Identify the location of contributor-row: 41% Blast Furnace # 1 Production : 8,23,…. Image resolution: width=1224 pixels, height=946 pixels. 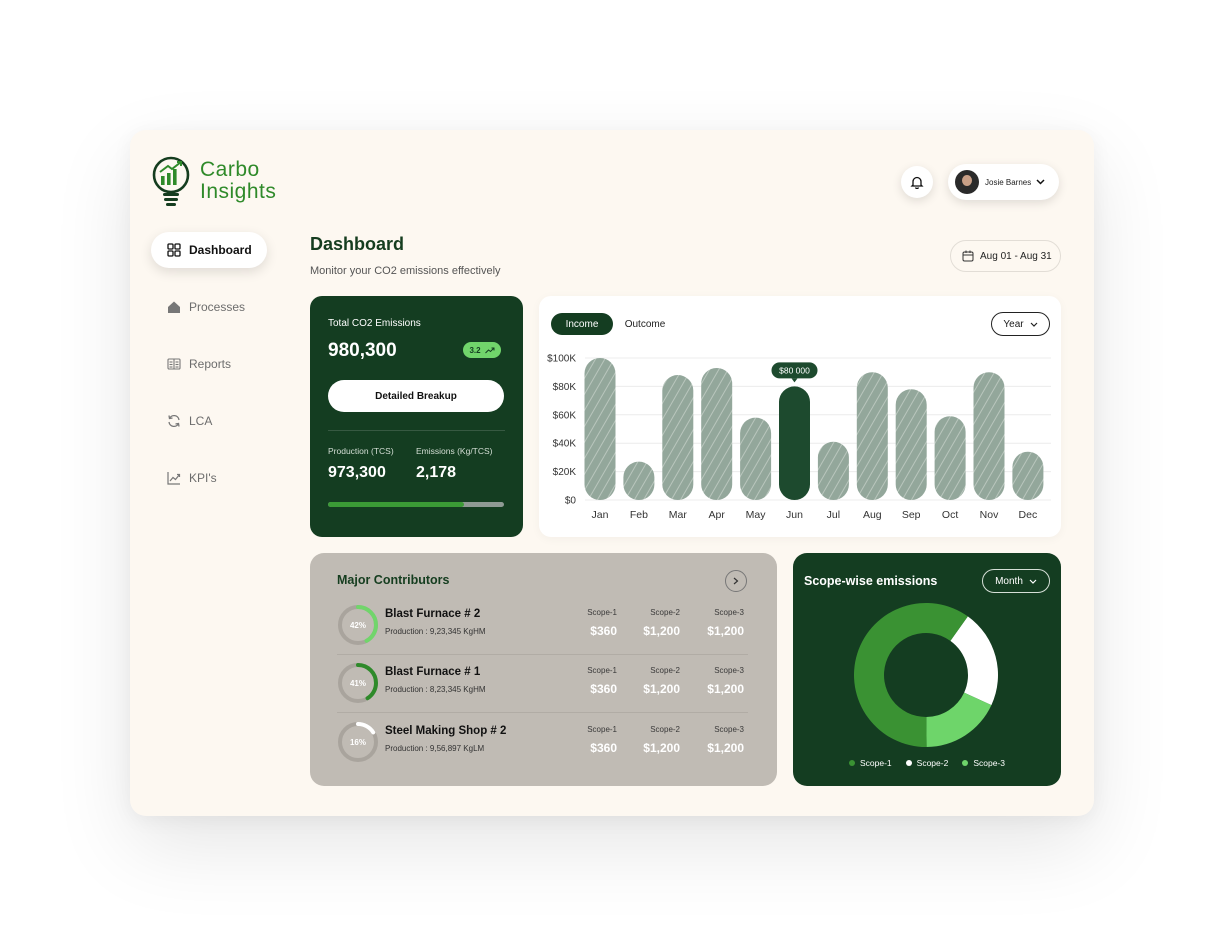
(542, 683).